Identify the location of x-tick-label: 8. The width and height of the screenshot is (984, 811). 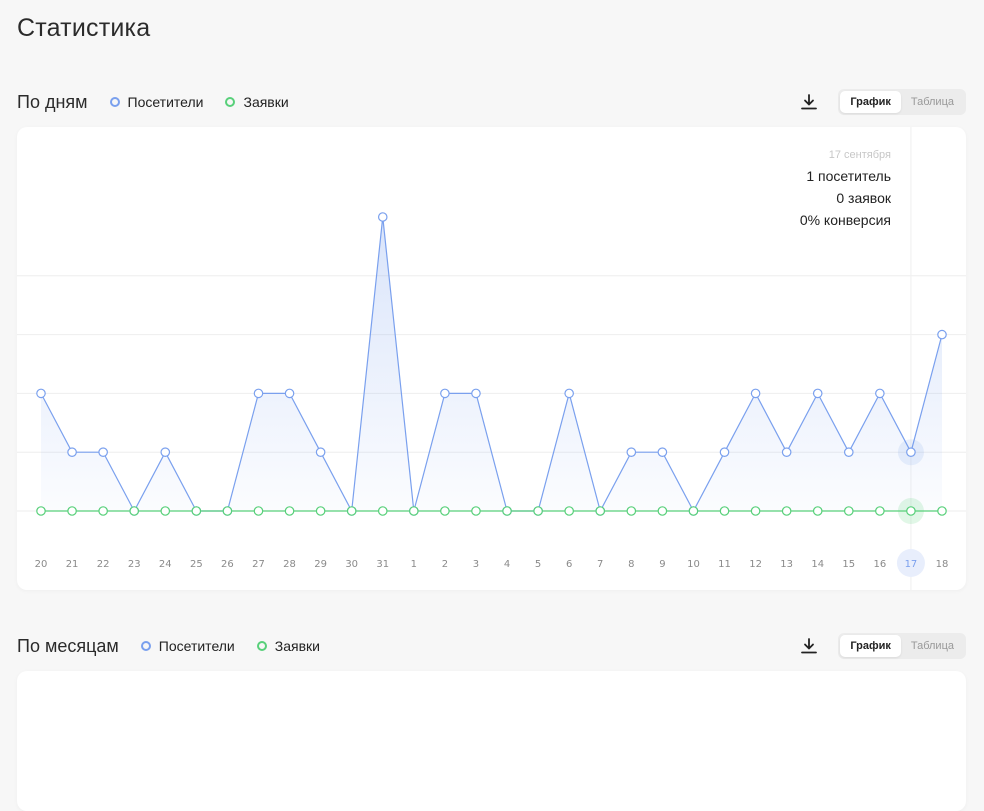
(631, 564).